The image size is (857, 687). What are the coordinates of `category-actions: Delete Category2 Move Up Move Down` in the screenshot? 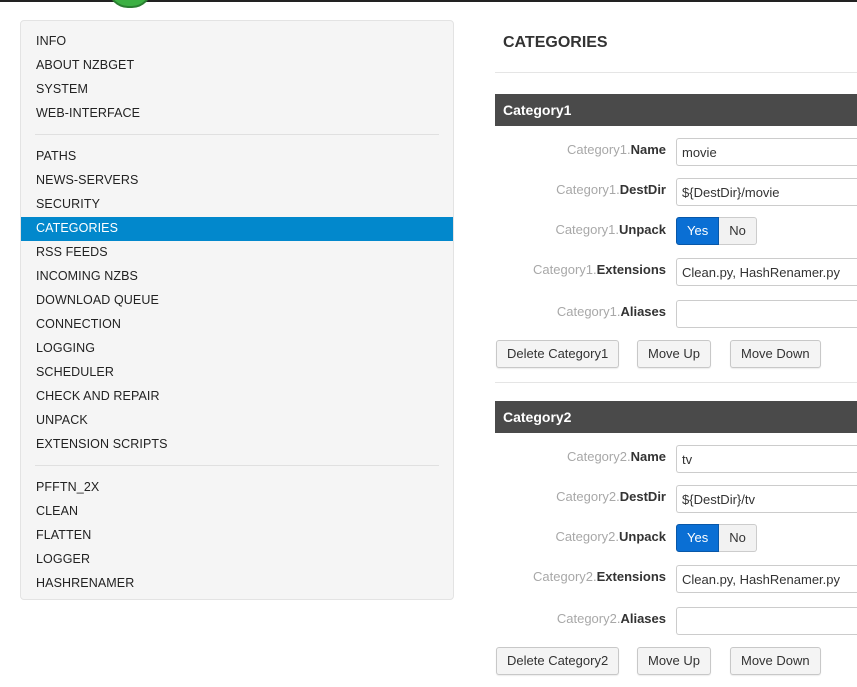 It's located at (676, 667).